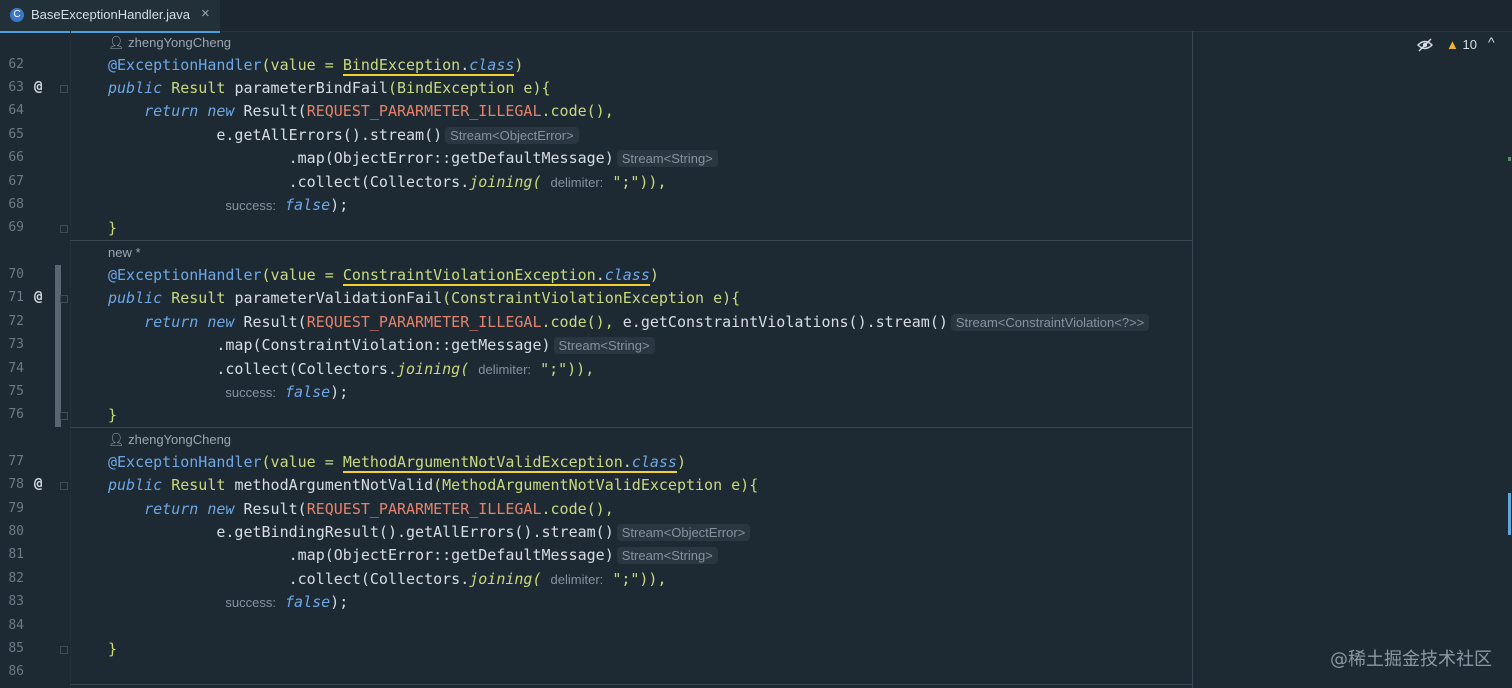  I want to click on code-token: ConstraintViolationException, so click(469, 275).